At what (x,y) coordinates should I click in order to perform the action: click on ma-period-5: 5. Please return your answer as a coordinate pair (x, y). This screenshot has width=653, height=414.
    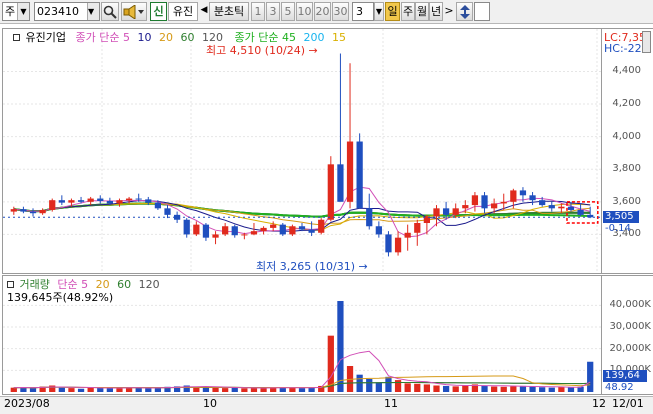
    Looking at the image, I should click on (126, 37).